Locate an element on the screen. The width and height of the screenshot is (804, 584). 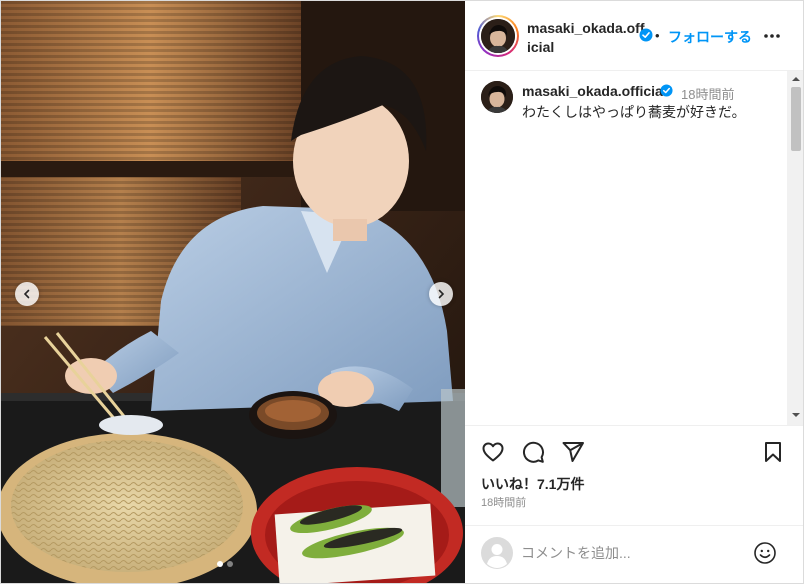
carousel-indicator is located at coordinates (225, 564).